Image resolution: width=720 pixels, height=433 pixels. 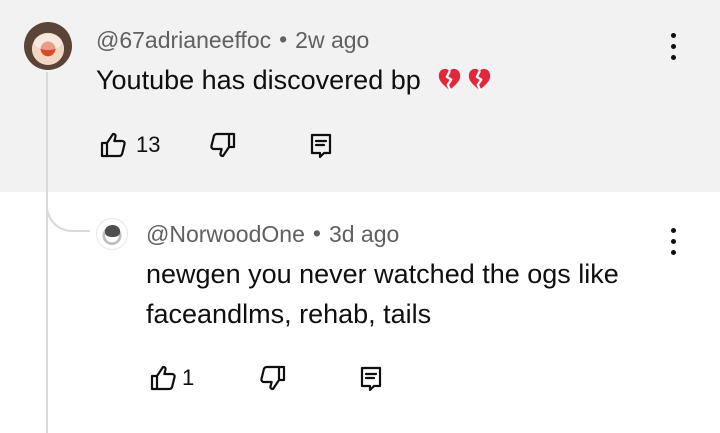 I want to click on reply-like-button, so click(x=163, y=378).